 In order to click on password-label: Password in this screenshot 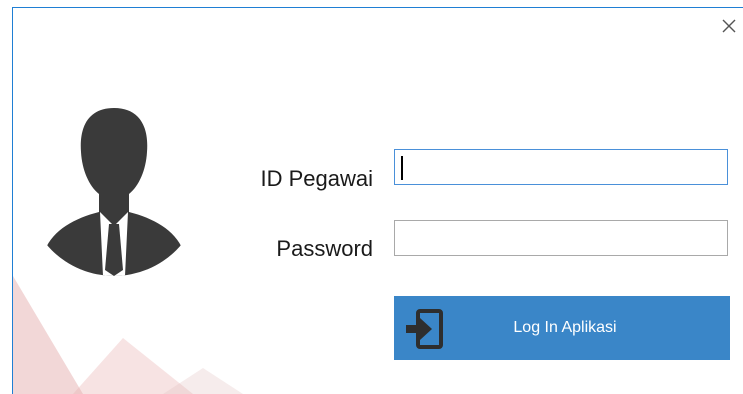, I will do `click(324, 248)`.